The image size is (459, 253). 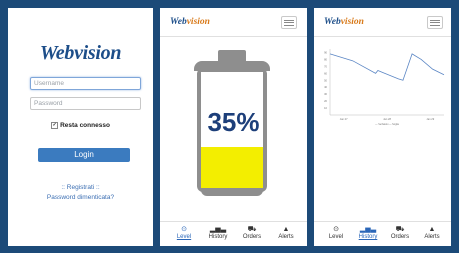 I want to click on x-tick-label: Jan 28, so click(x=387, y=119).